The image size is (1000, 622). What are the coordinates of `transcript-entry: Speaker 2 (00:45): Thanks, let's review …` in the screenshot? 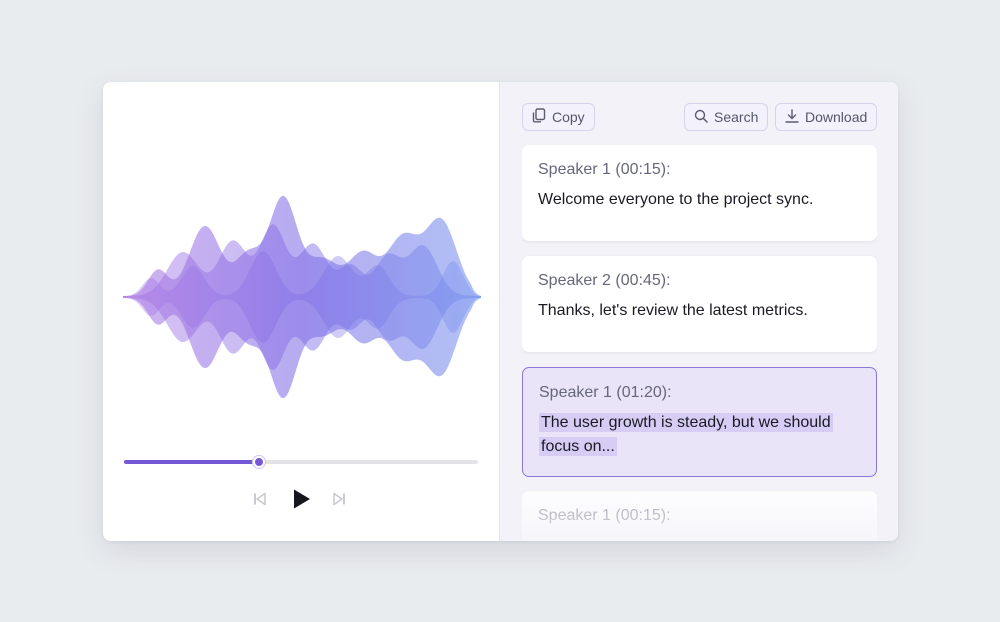 It's located at (699, 304).